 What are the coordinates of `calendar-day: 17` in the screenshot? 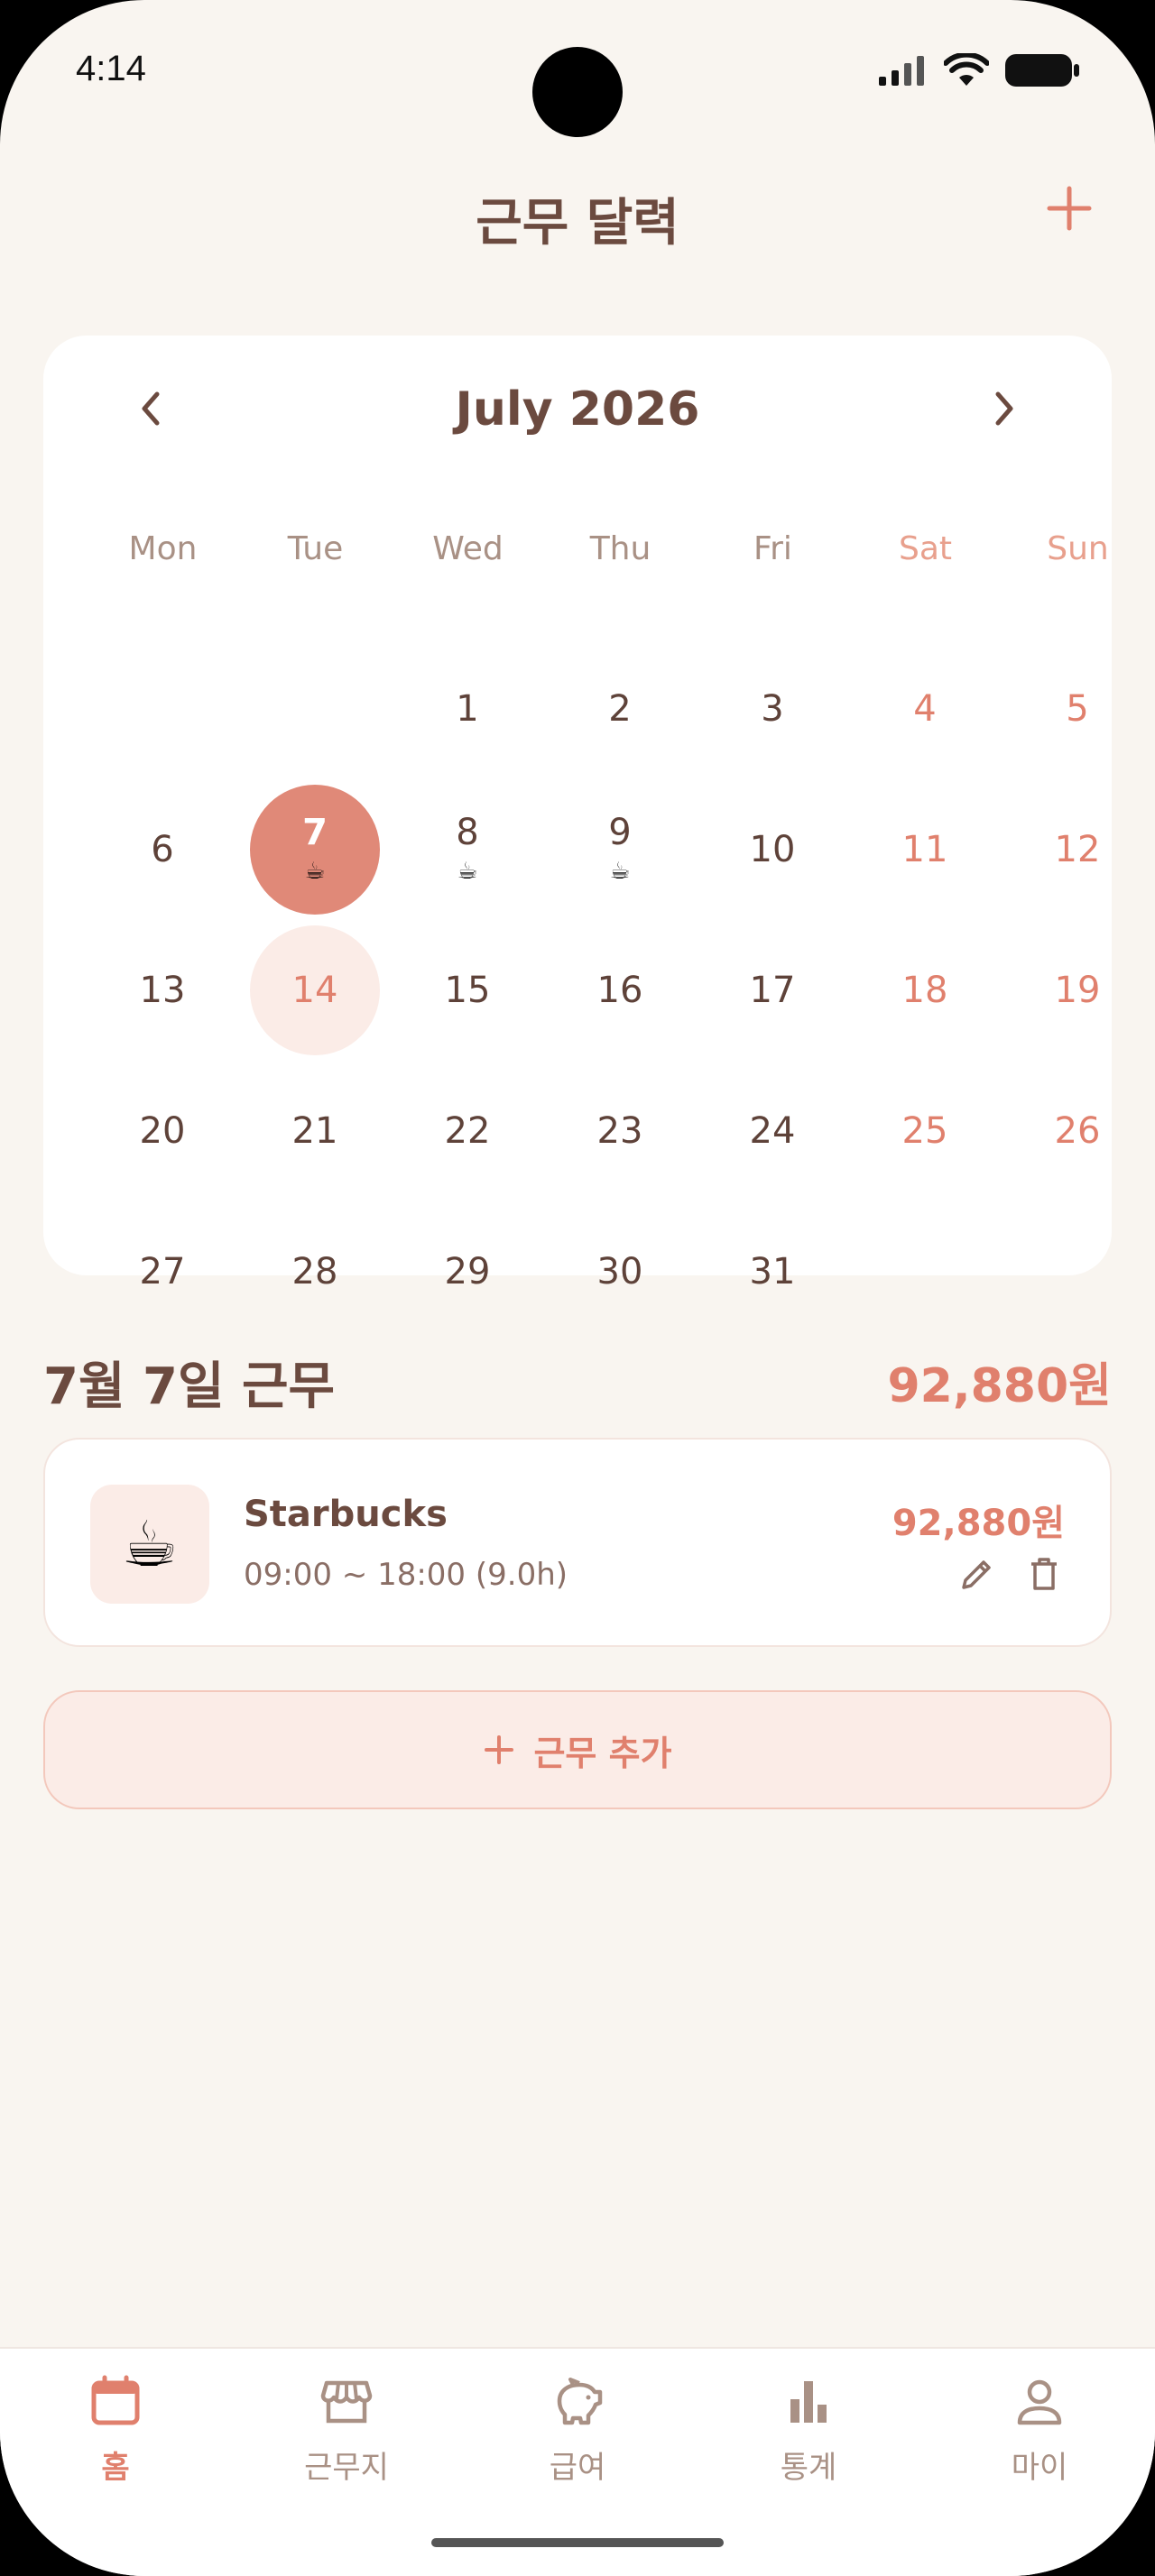 It's located at (772, 990).